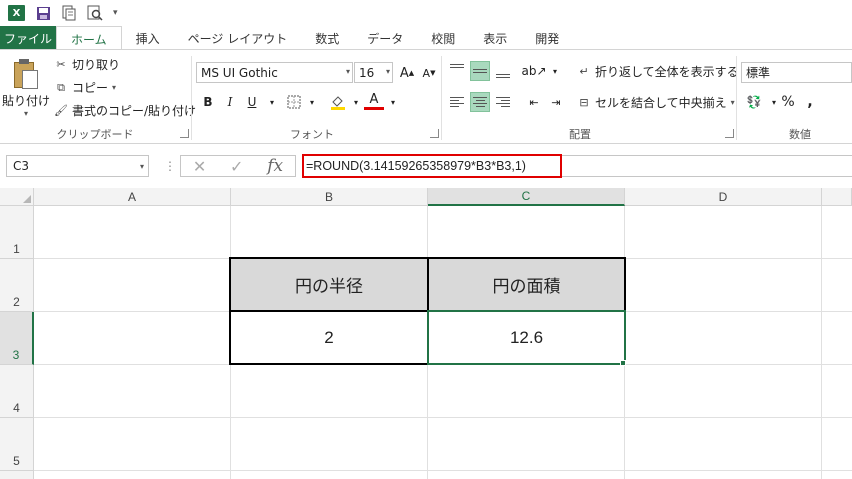 Image resolution: width=852 pixels, height=479 pixels. What do you see at coordinates (429, 73) in the screenshot?
I see `shrink-font-button: A ▼` at bounding box center [429, 73].